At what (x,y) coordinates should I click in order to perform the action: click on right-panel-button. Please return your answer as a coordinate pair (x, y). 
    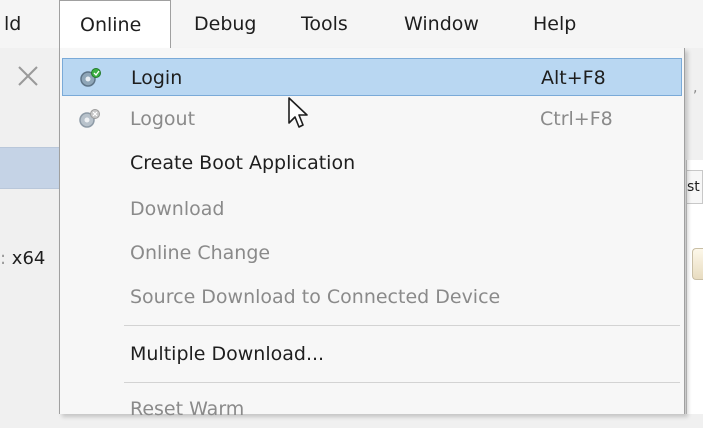
    Looking at the image, I should click on (697, 264).